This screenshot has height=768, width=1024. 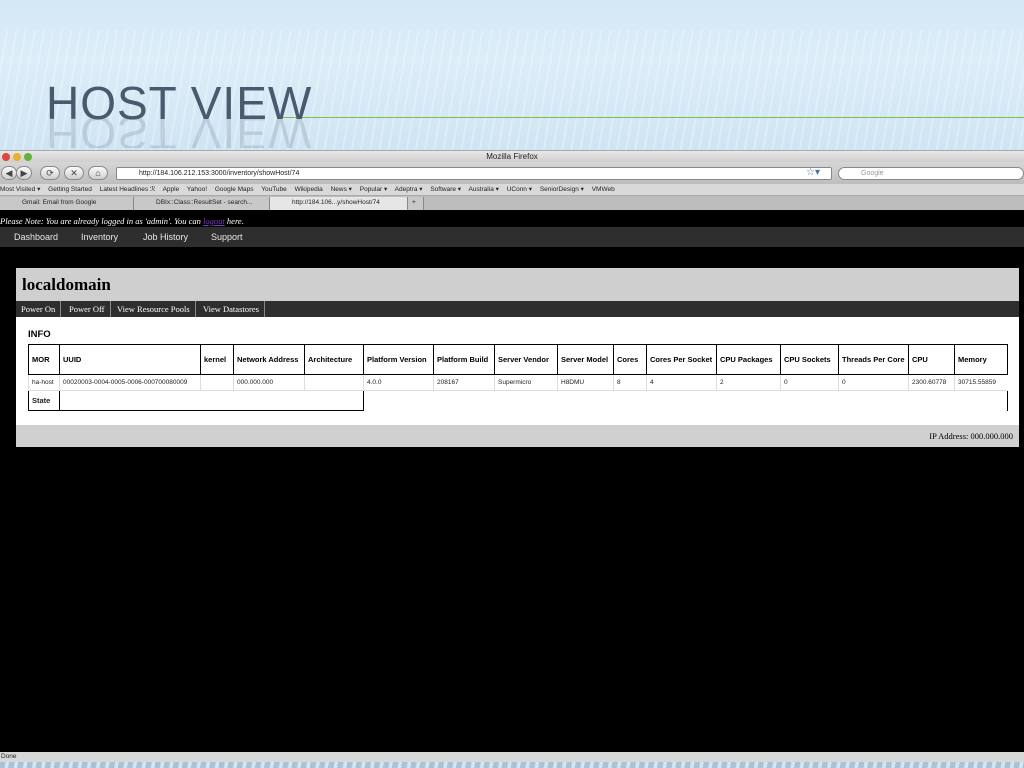 What do you see at coordinates (526, 359) in the screenshot?
I see `column-header: Server Vendor` at bounding box center [526, 359].